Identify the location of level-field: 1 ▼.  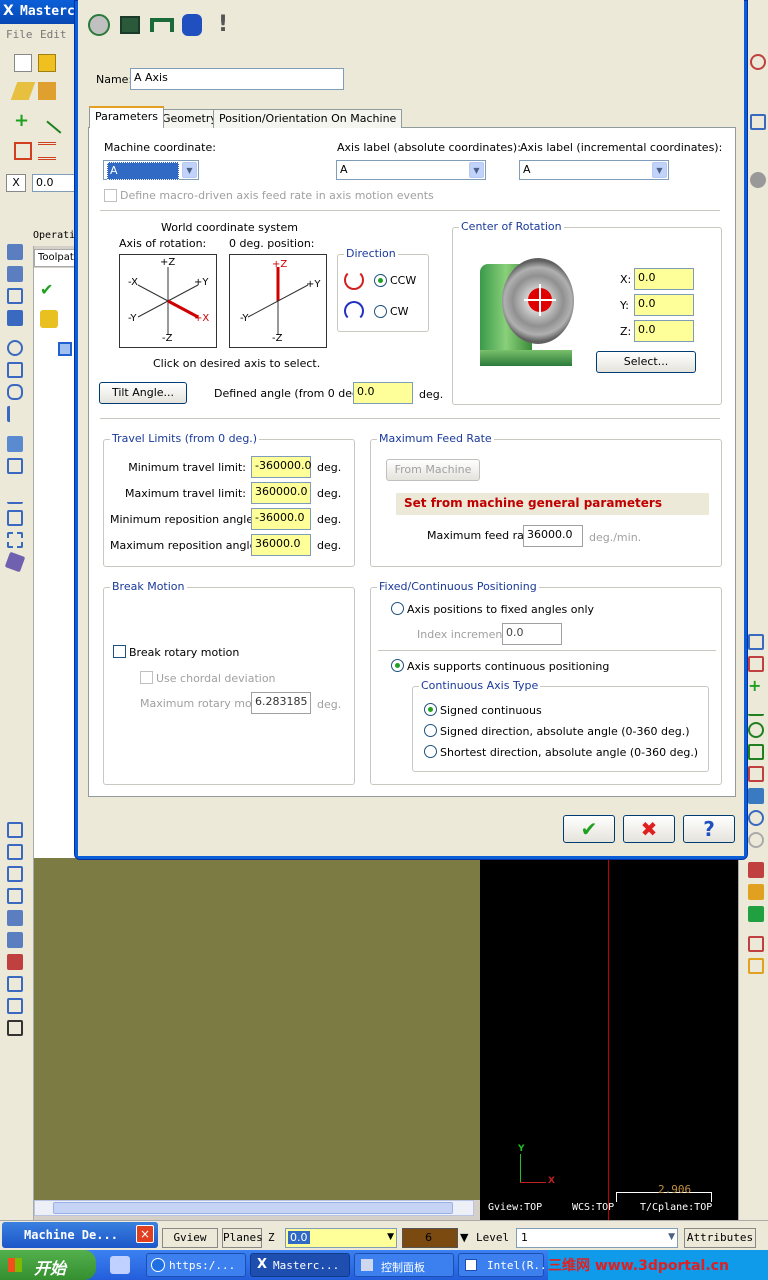
(597, 1238).